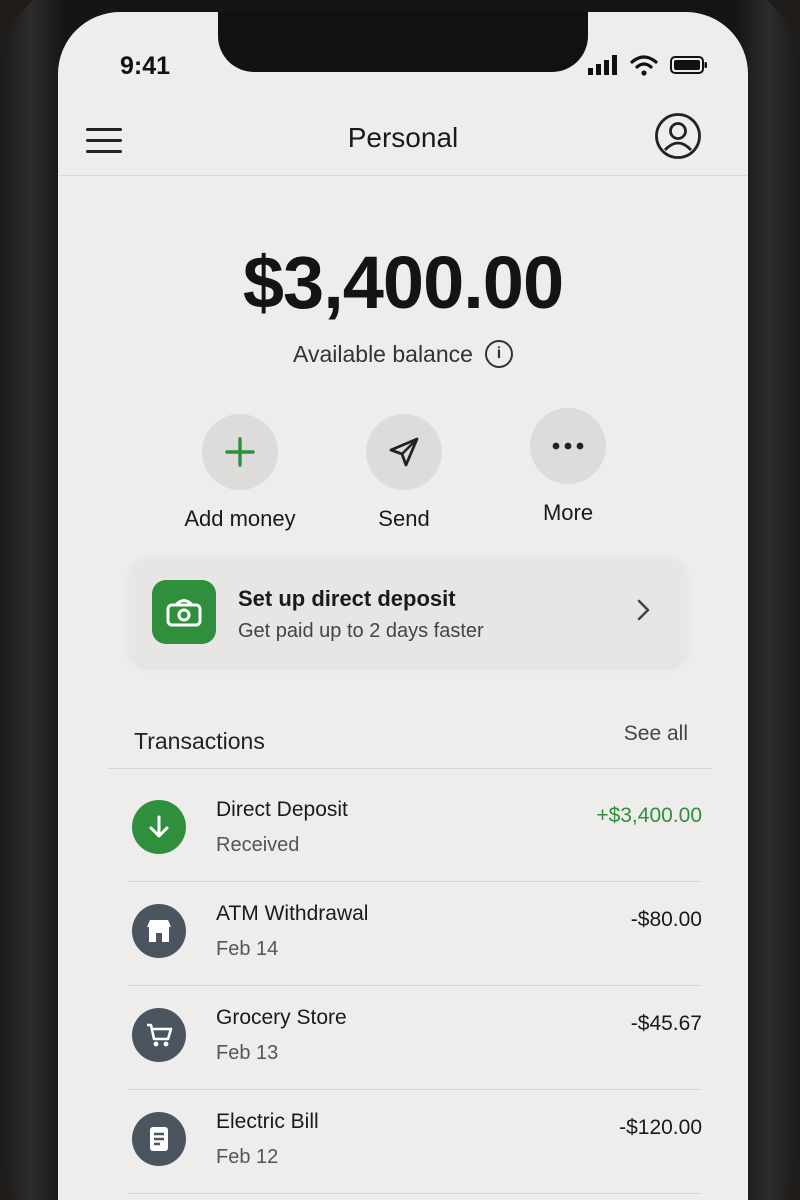 The height and width of the screenshot is (1200, 800). I want to click on app-header: Personal, so click(403, 140).